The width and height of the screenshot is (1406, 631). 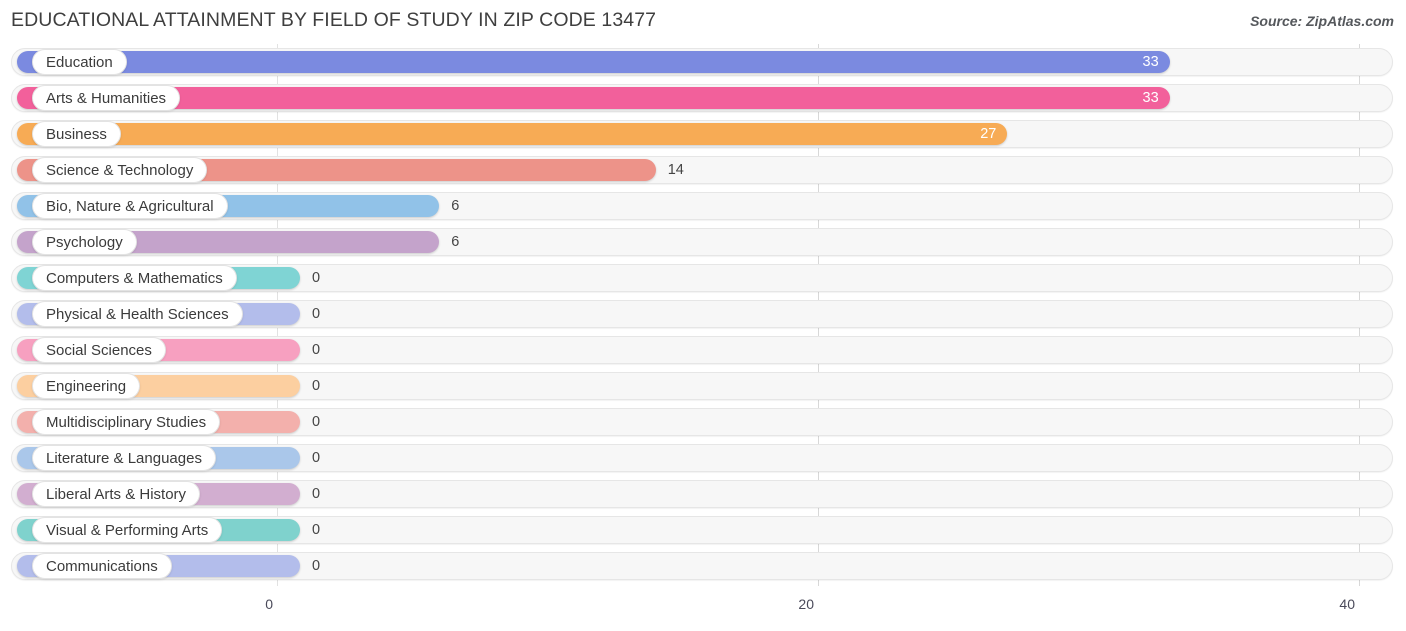 What do you see at coordinates (988, 134) in the screenshot?
I see `bar-value-label: 27` at bounding box center [988, 134].